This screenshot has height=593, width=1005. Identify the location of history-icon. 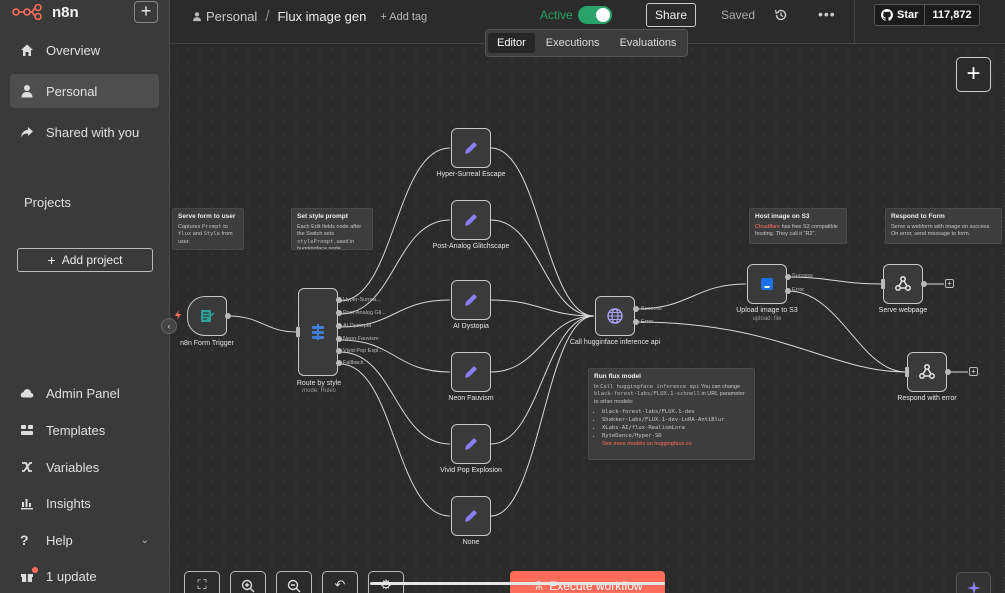
(781, 15).